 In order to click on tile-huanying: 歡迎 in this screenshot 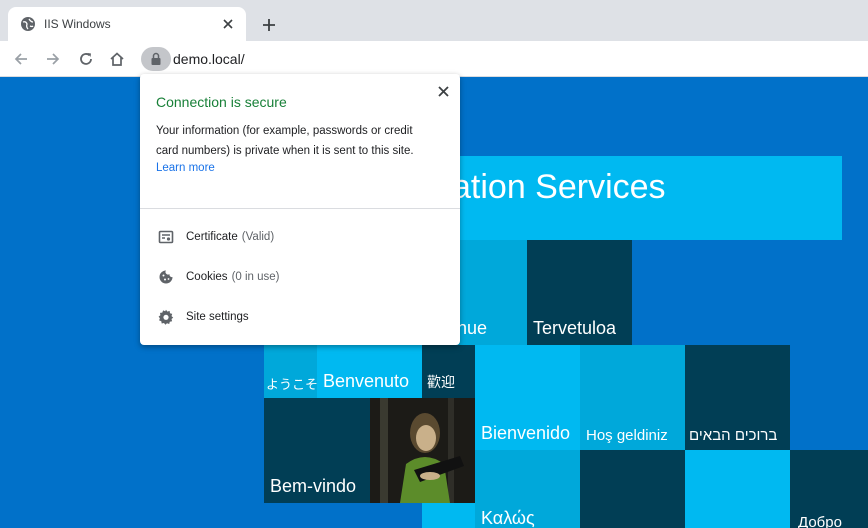, I will do `click(448, 371)`.